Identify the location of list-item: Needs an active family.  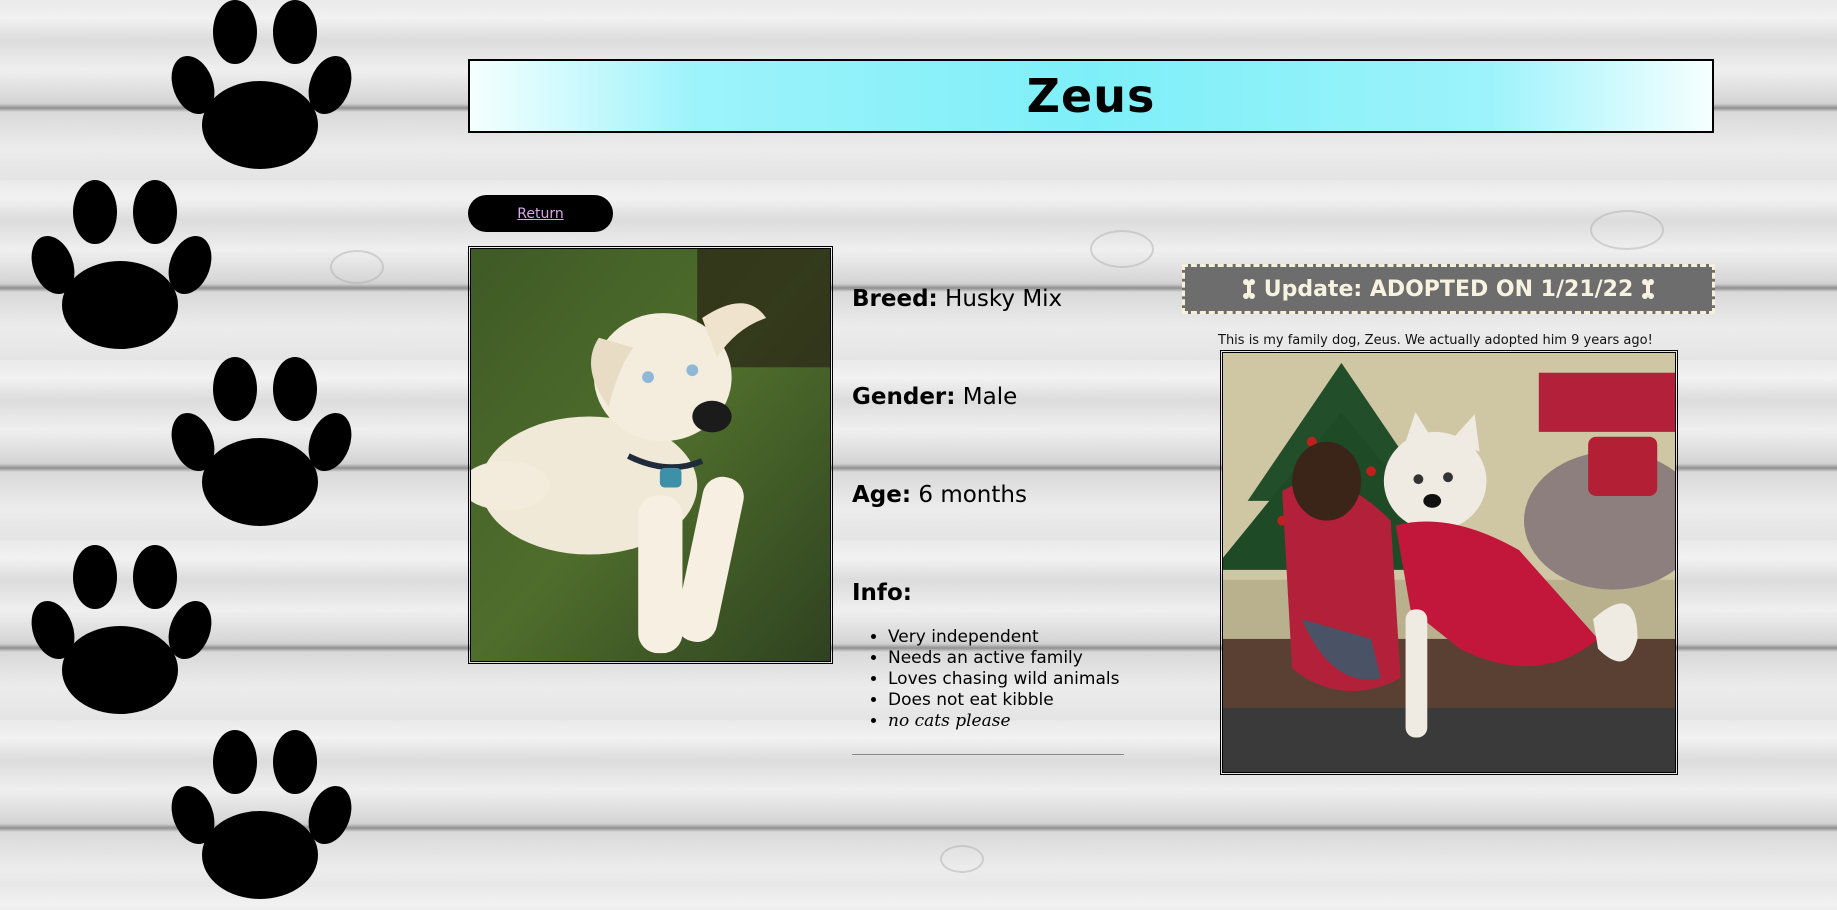
(1003, 658).